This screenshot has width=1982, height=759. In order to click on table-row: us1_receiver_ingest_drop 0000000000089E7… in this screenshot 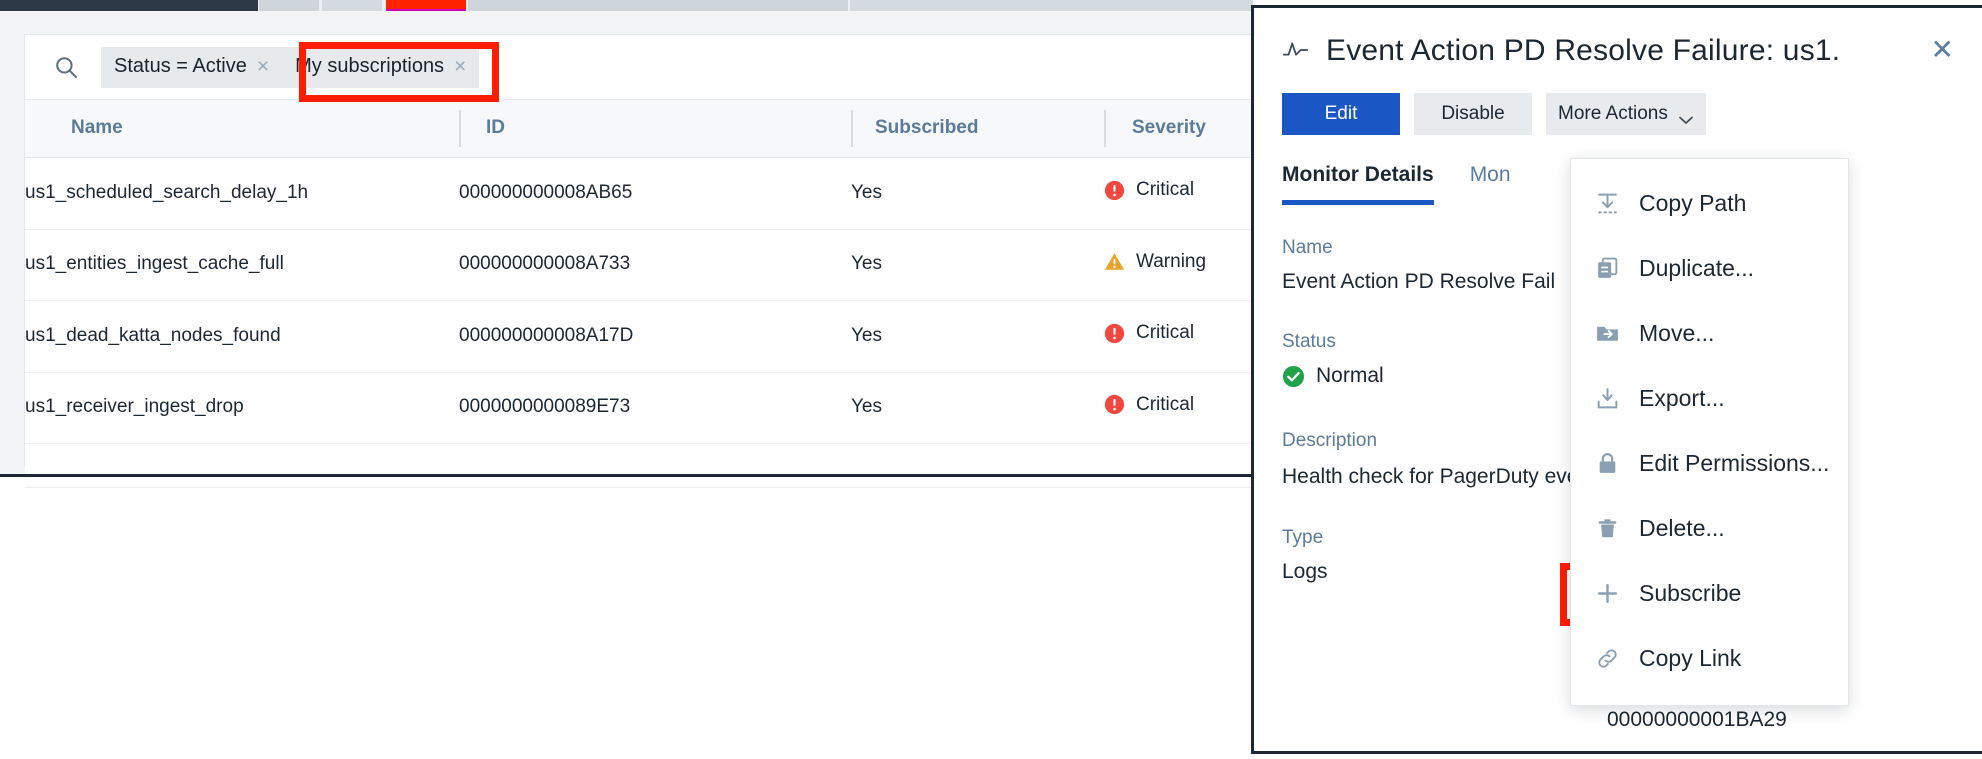, I will do `click(639, 408)`.